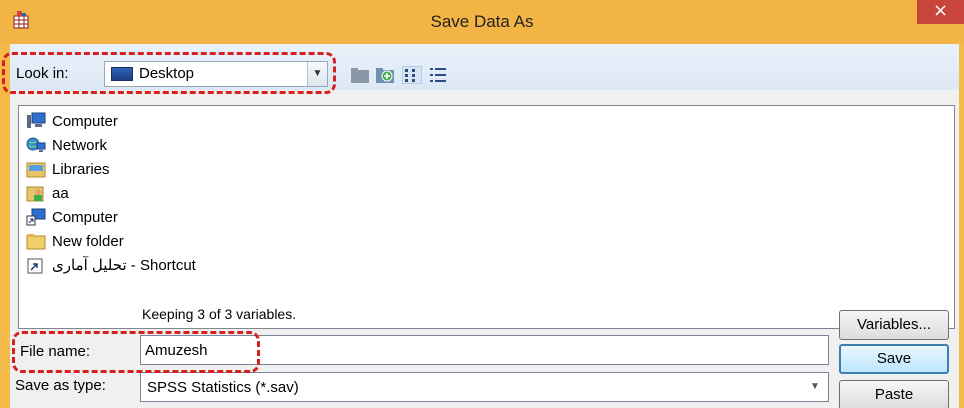 The width and height of the screenshot is (964, 408). I want to click on look-in-highlight, so click(169, 73).